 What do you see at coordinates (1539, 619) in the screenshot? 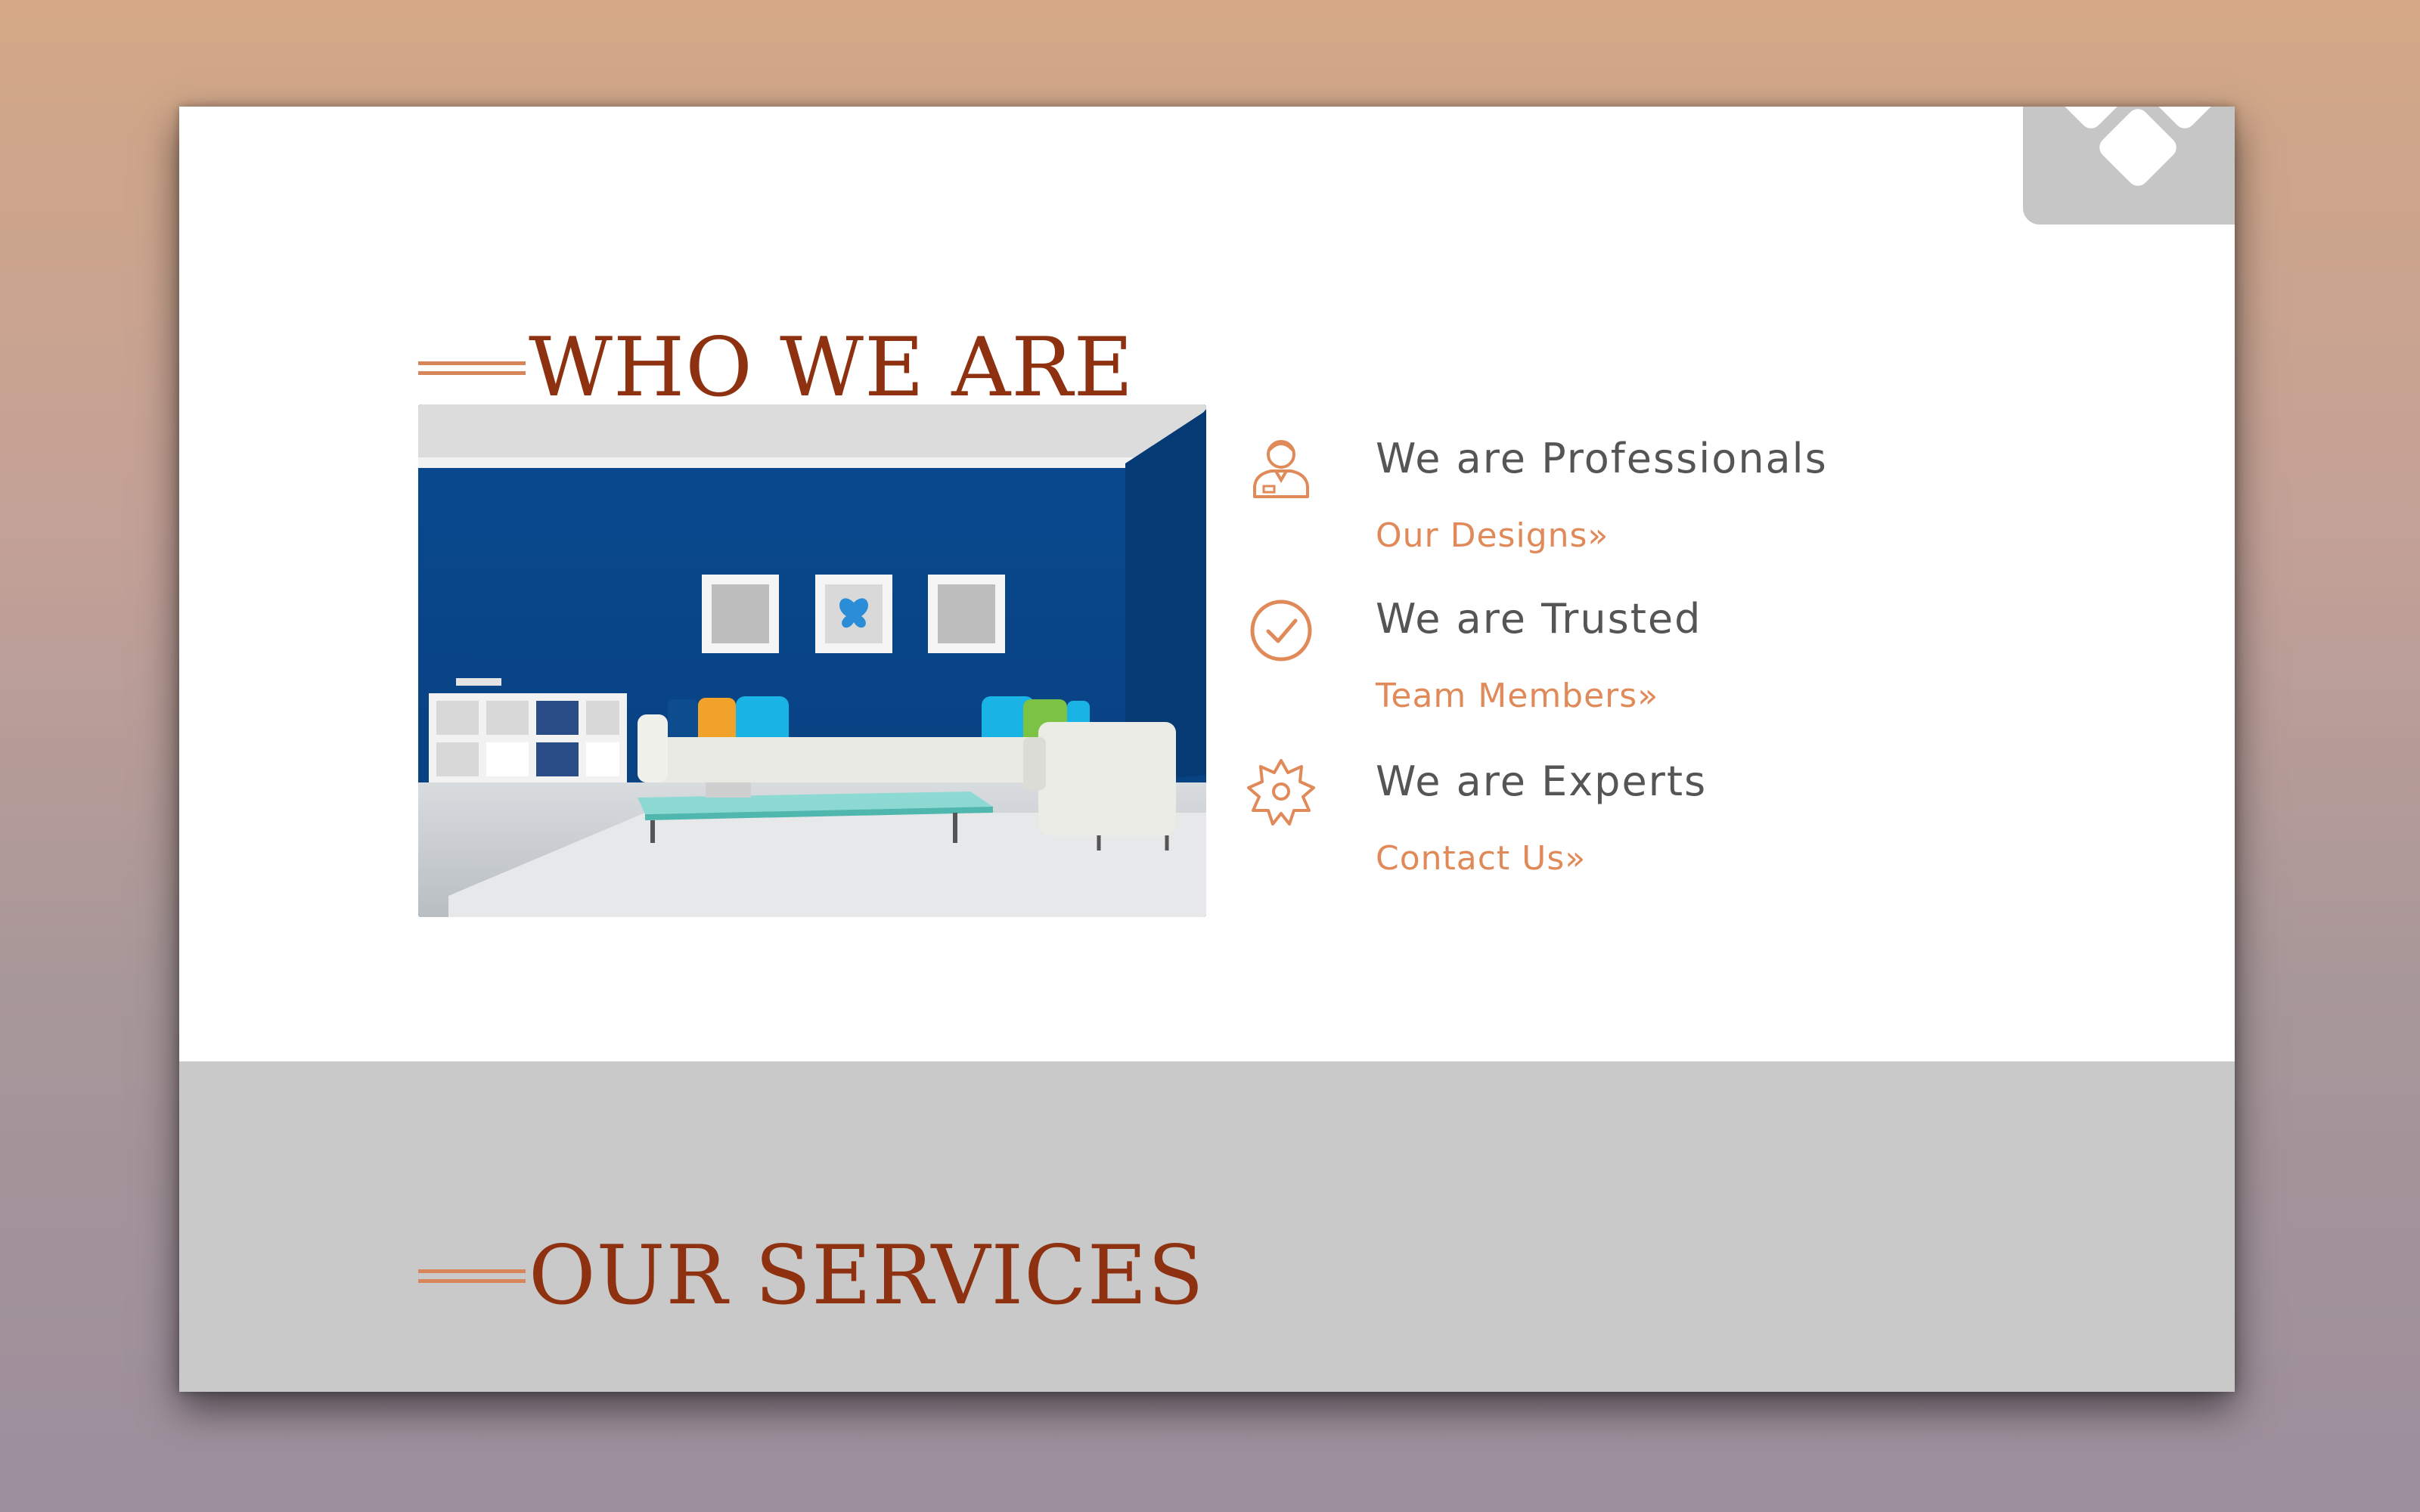
I see `feature-title-trusted: We are Trusted` at bounding box center [1539, 619].